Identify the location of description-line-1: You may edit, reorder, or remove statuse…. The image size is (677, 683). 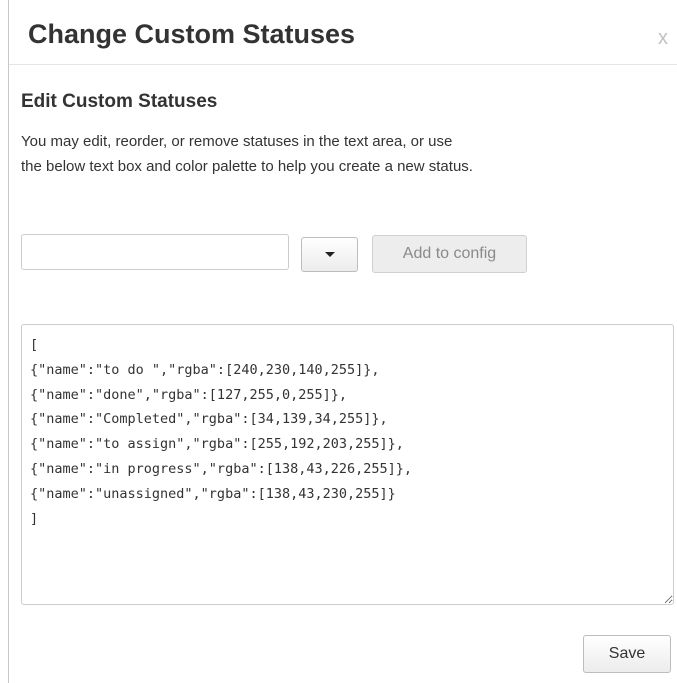
(237, 141).